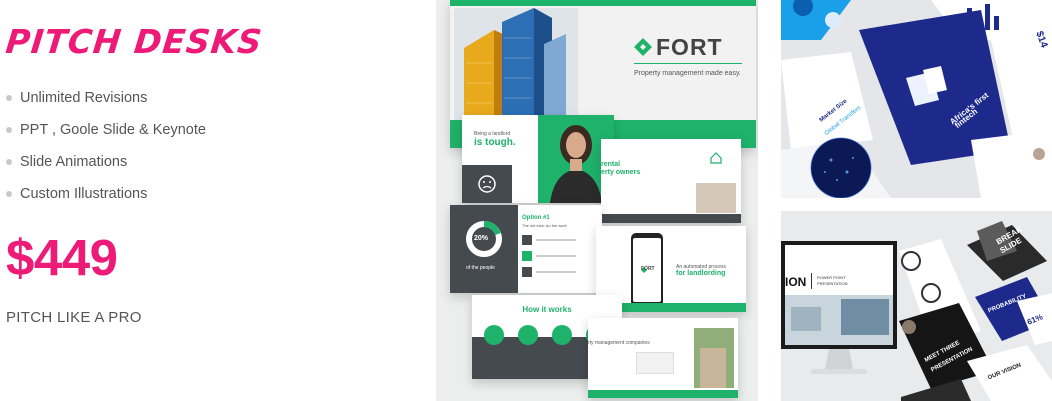 This screenshot has height=401, width=1052. Describe the element at coordinates (84, 98) in the screenshot. I see `feature-label: Unlimited Revisions` at that location.